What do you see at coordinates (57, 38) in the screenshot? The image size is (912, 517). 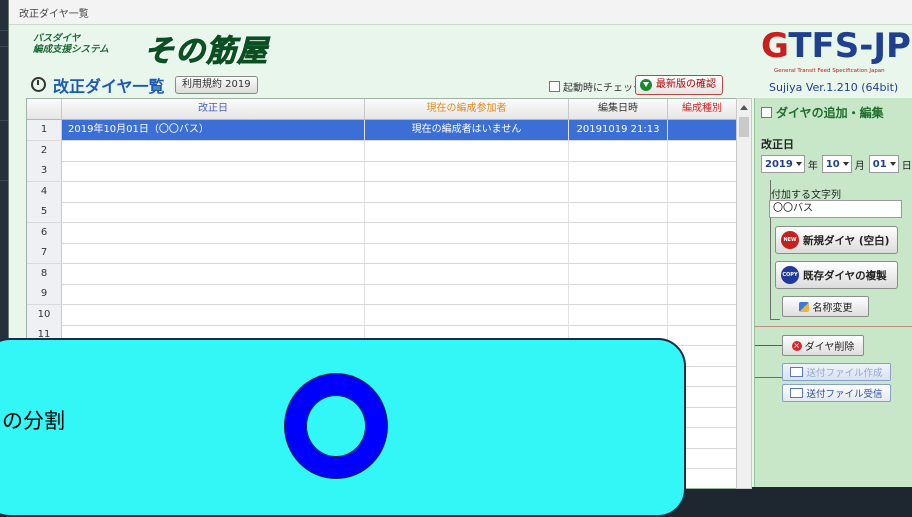 I see `logo-tagline-line1: バスダイヤ` at bounding box center [57, 38].